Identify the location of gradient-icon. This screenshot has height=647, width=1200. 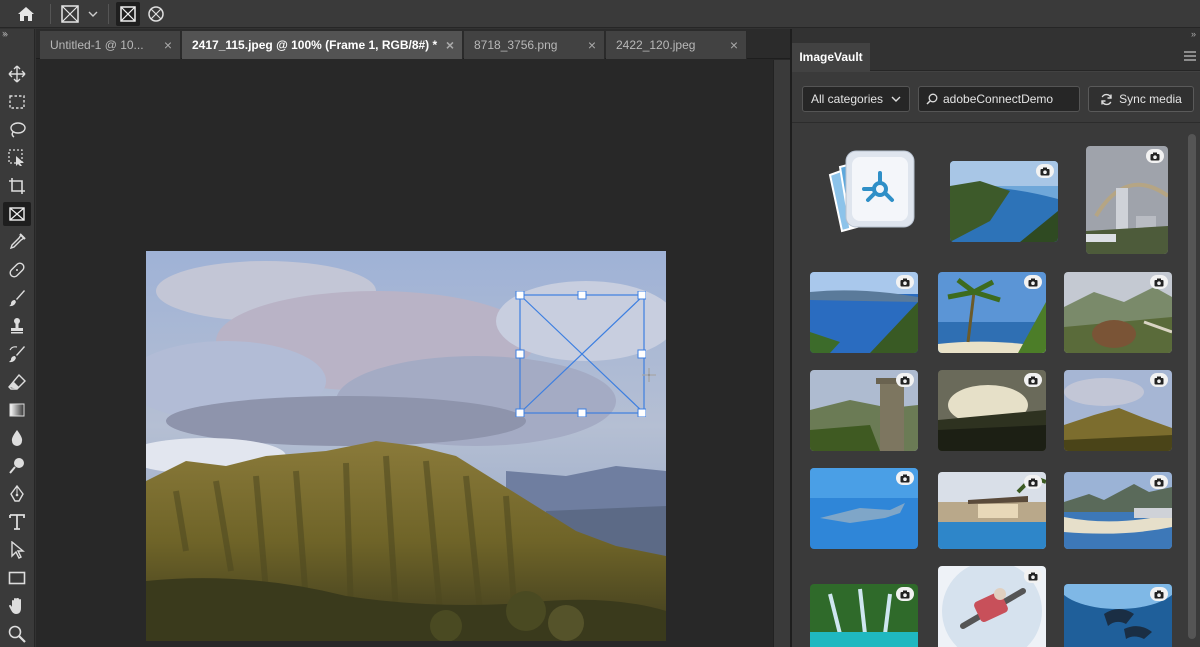
(17, 410).